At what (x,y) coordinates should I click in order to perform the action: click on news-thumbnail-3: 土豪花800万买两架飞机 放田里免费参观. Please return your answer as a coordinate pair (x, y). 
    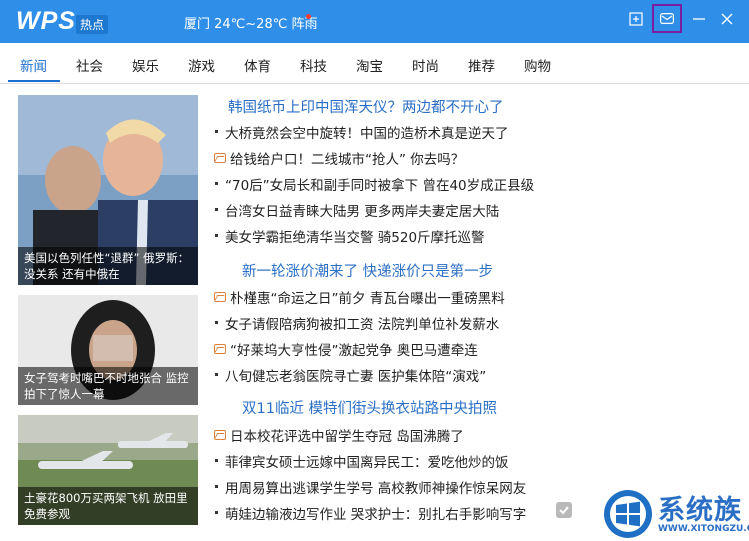
    Looking at the image, I should click on (108, 470).